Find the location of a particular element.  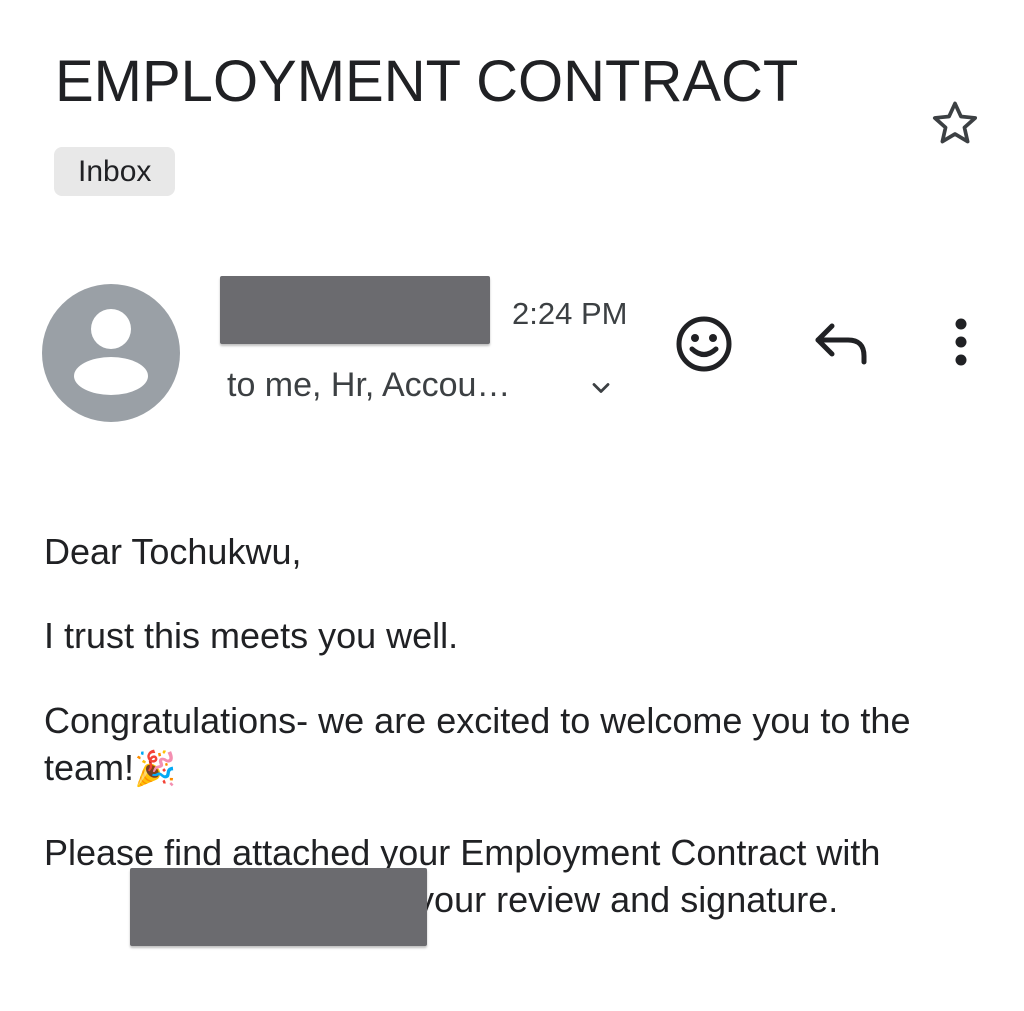

person-icon is located at coordinates (111, 352).